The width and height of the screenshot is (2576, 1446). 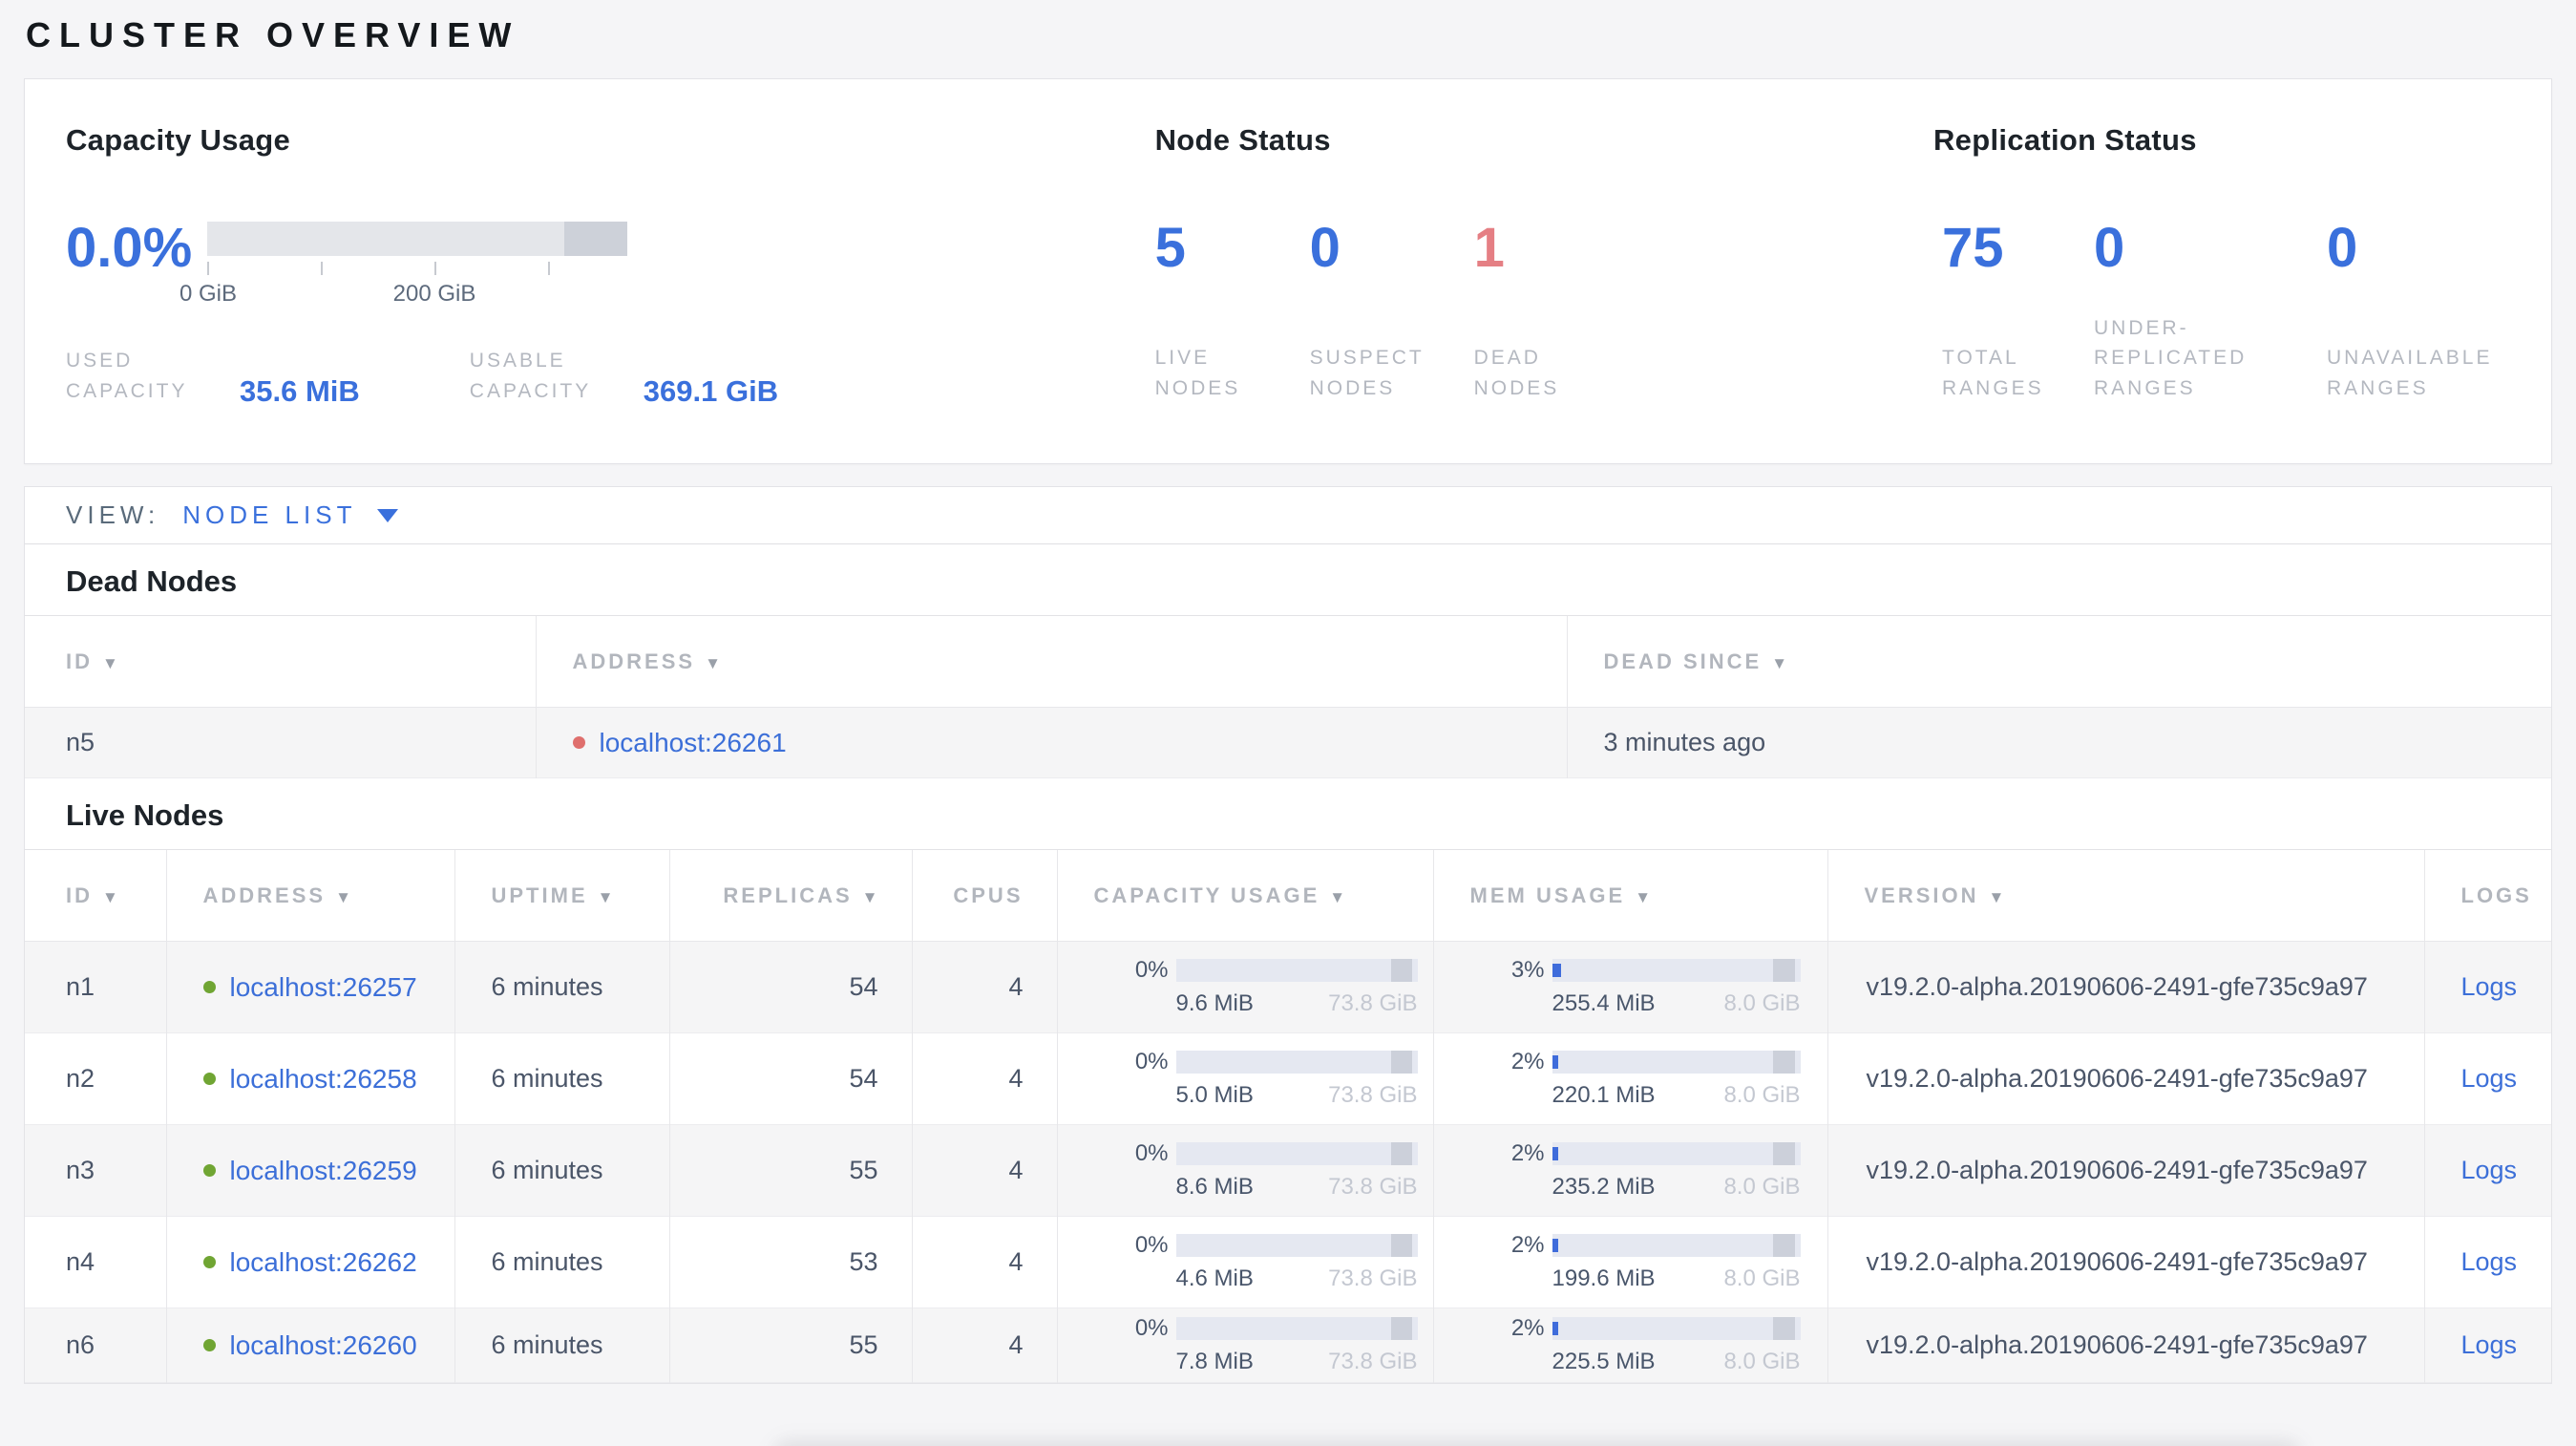 I want to click on live-col-logs: LOGS, so click(x=2487, y=895).